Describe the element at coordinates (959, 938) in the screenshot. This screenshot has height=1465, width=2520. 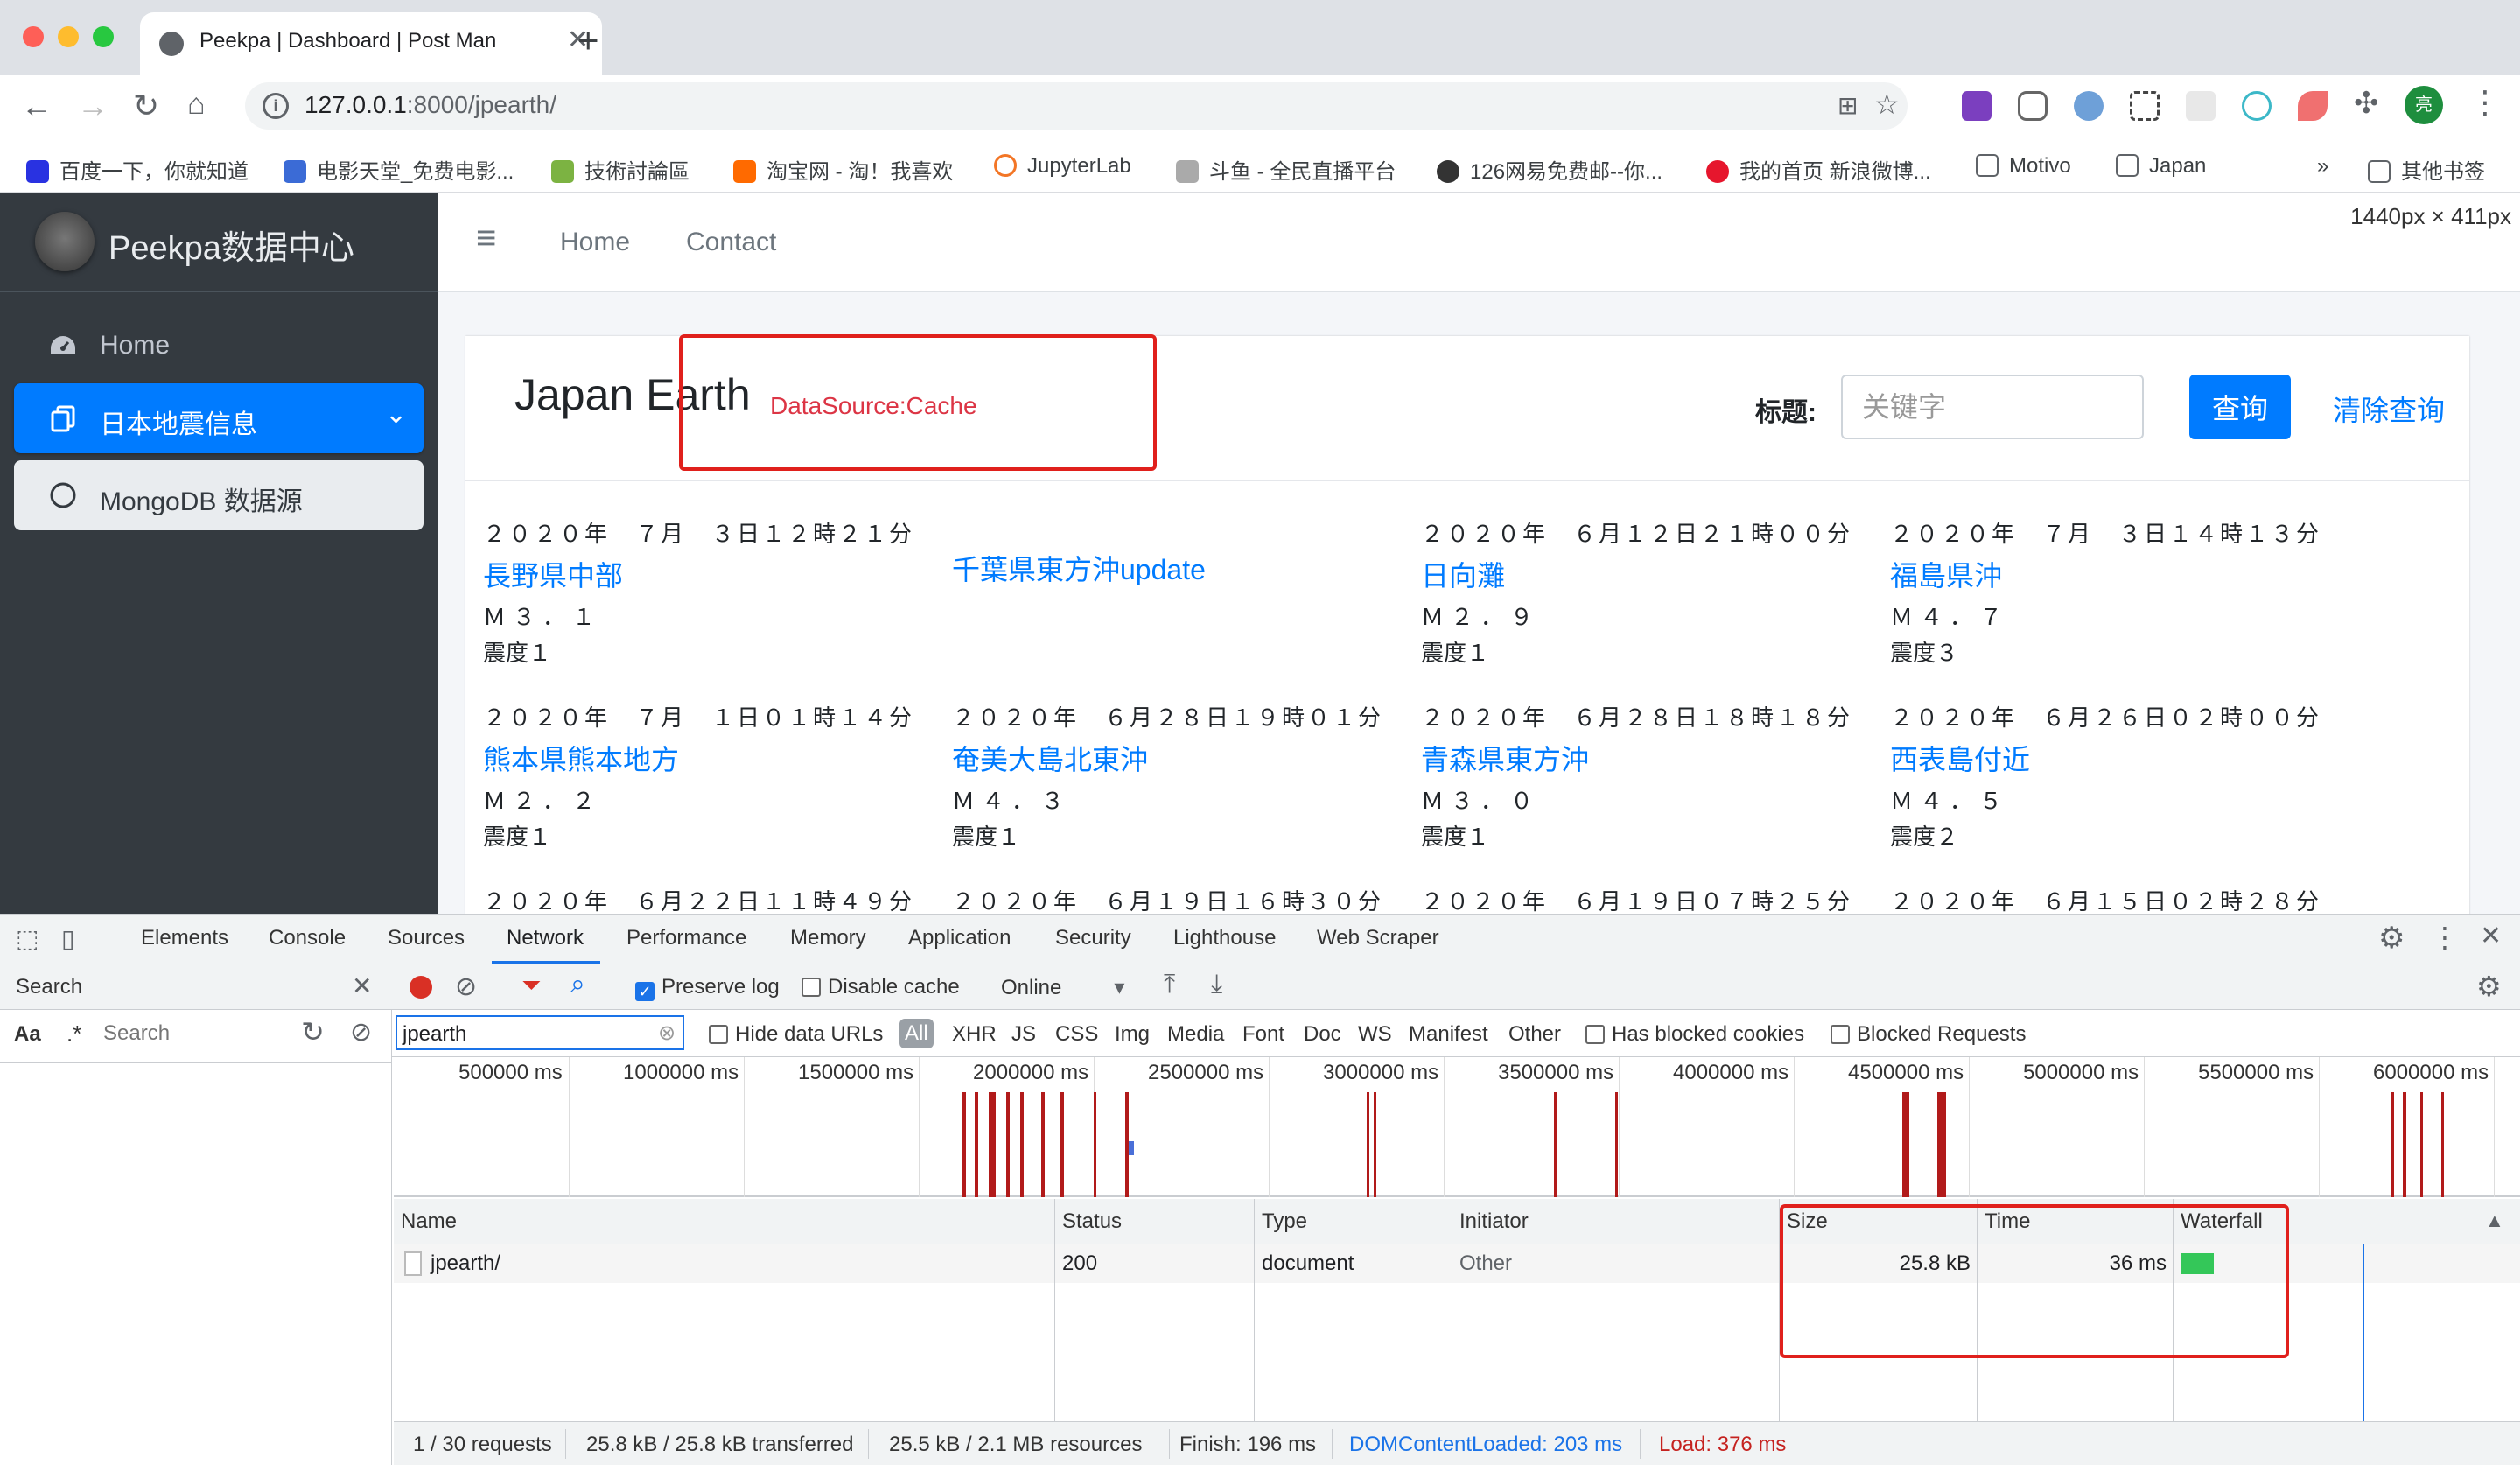
I see `tab-application: Application` at that location.